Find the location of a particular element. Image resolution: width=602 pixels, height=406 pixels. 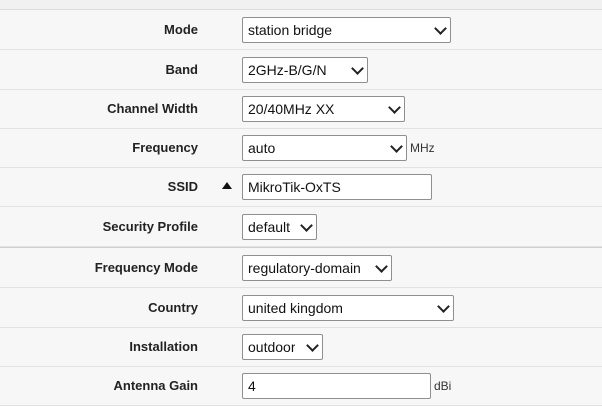

row-band: Band 2GHz-B/G/N is located at coordinates (301, 70).